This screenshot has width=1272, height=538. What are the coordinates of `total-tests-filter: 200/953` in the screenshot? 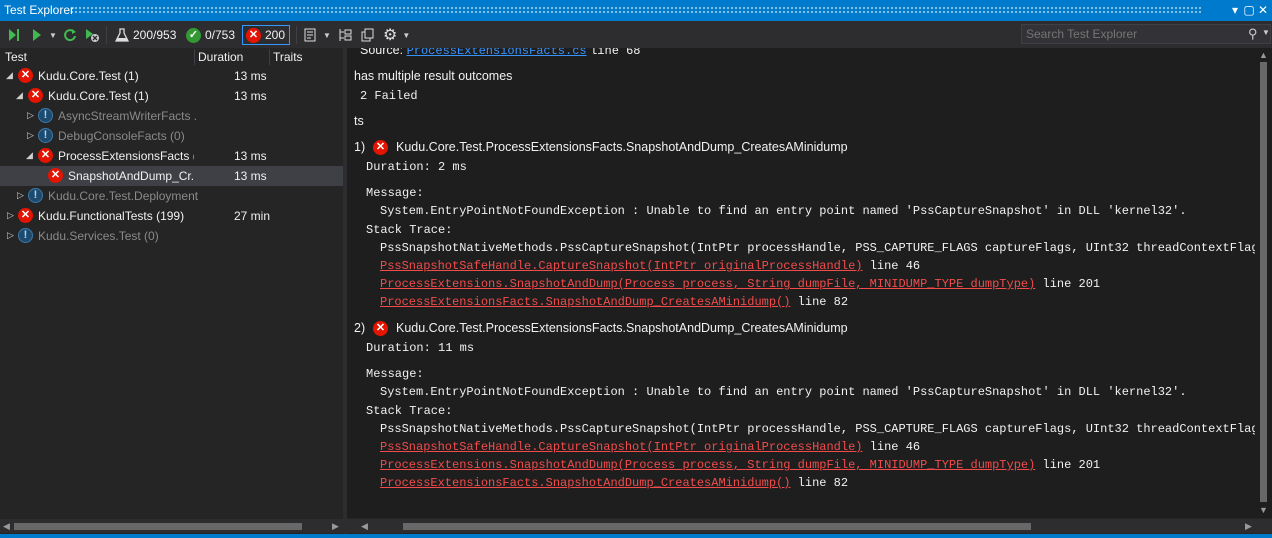 It's located at (145, 35).